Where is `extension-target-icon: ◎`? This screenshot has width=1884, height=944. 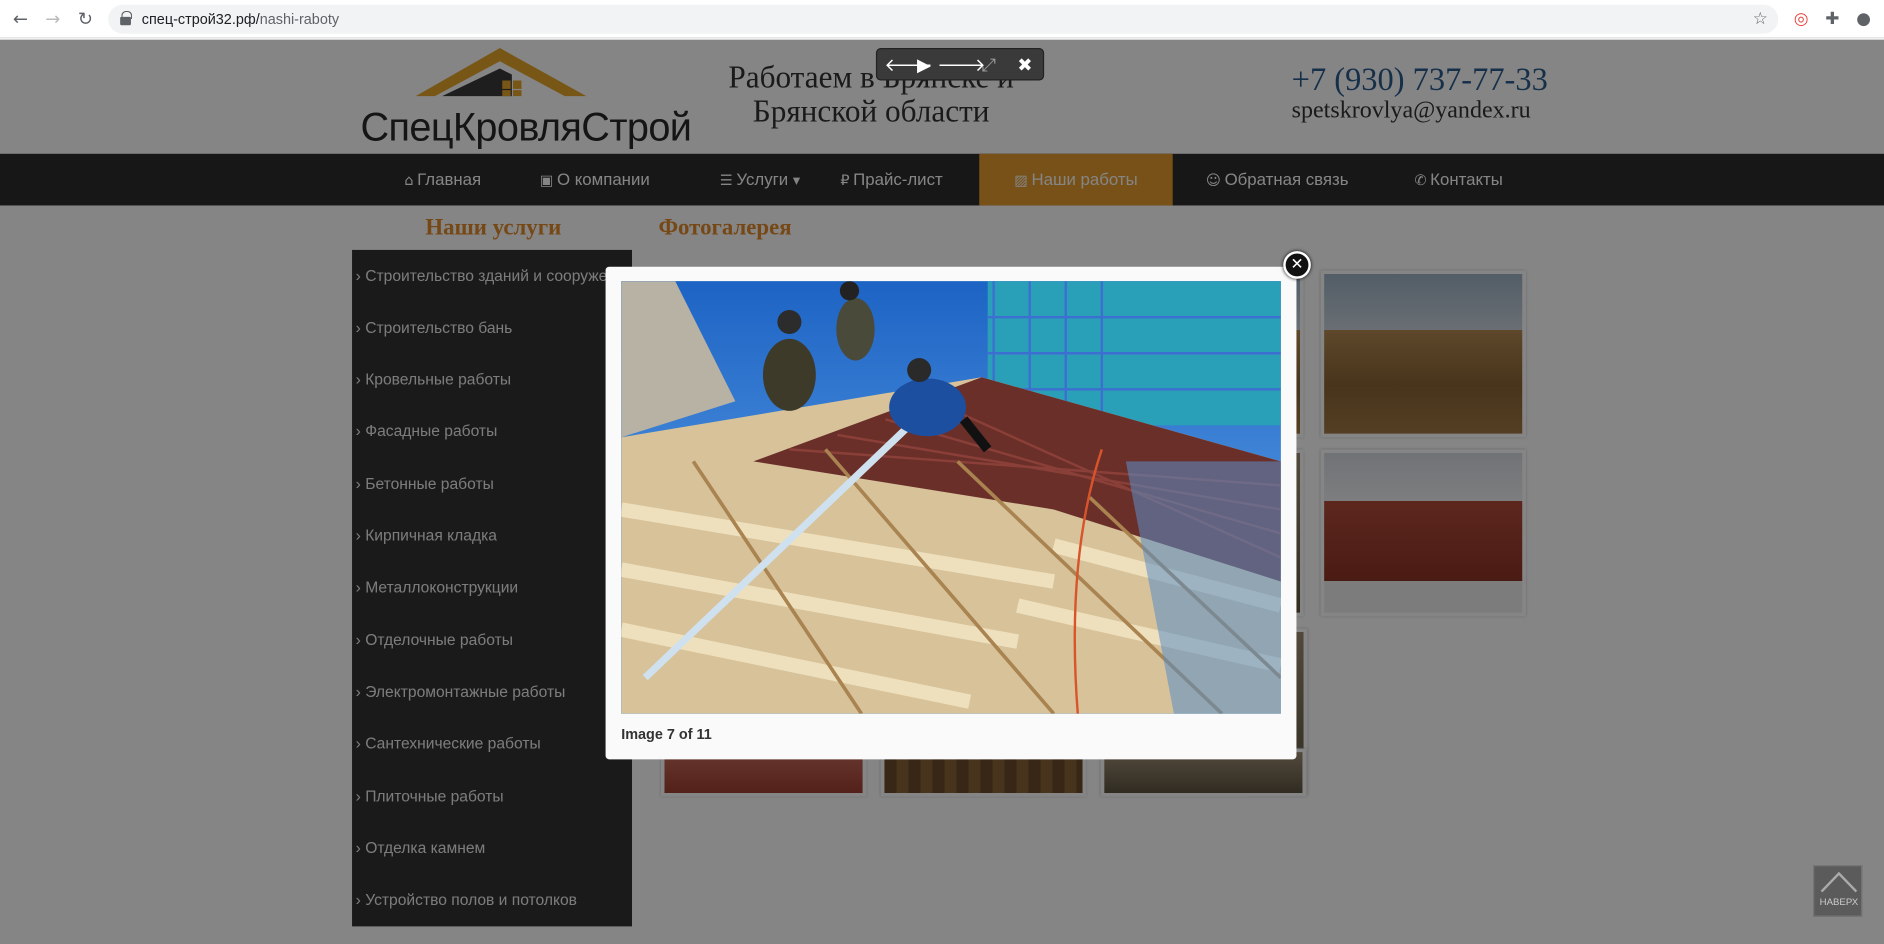
extension-target-icon: ◎ is located at coordinates (1801, 19).